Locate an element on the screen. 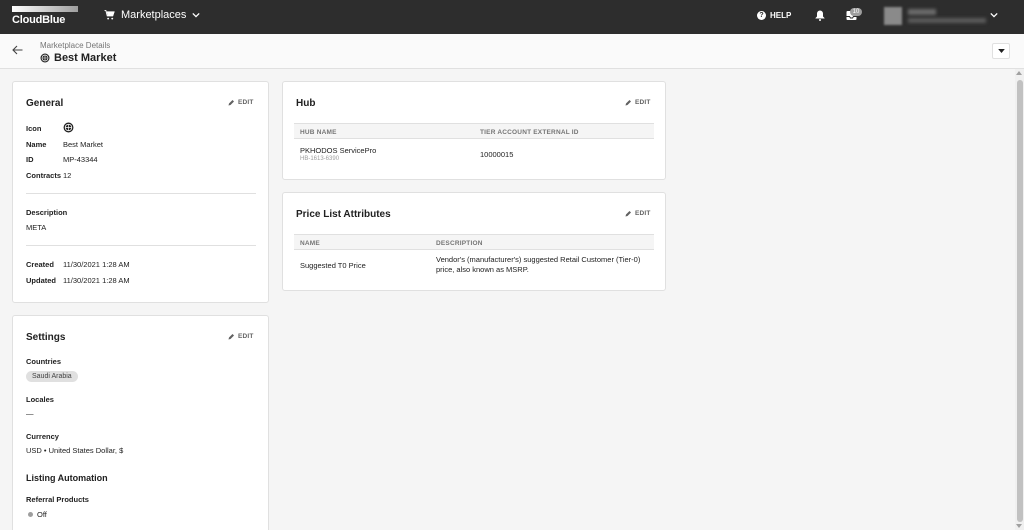 Image resolution: width=1024 pixels, height=530 pixels. contracts-label: Contracts is located at coordinates (44, 175).